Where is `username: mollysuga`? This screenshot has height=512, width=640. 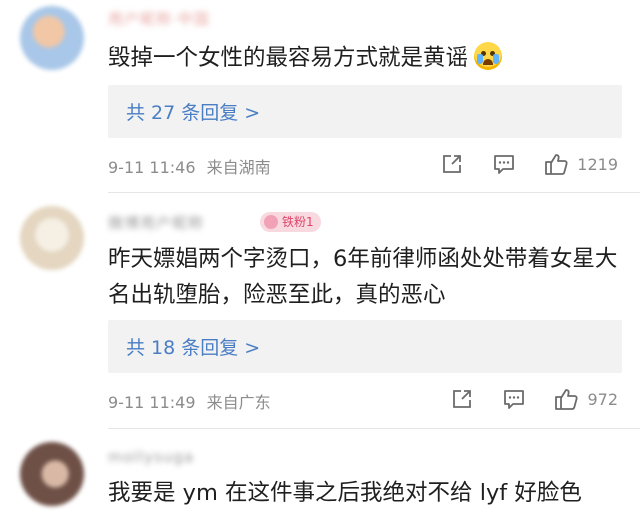 username: mollysuga is located at coordinates (151, 457).